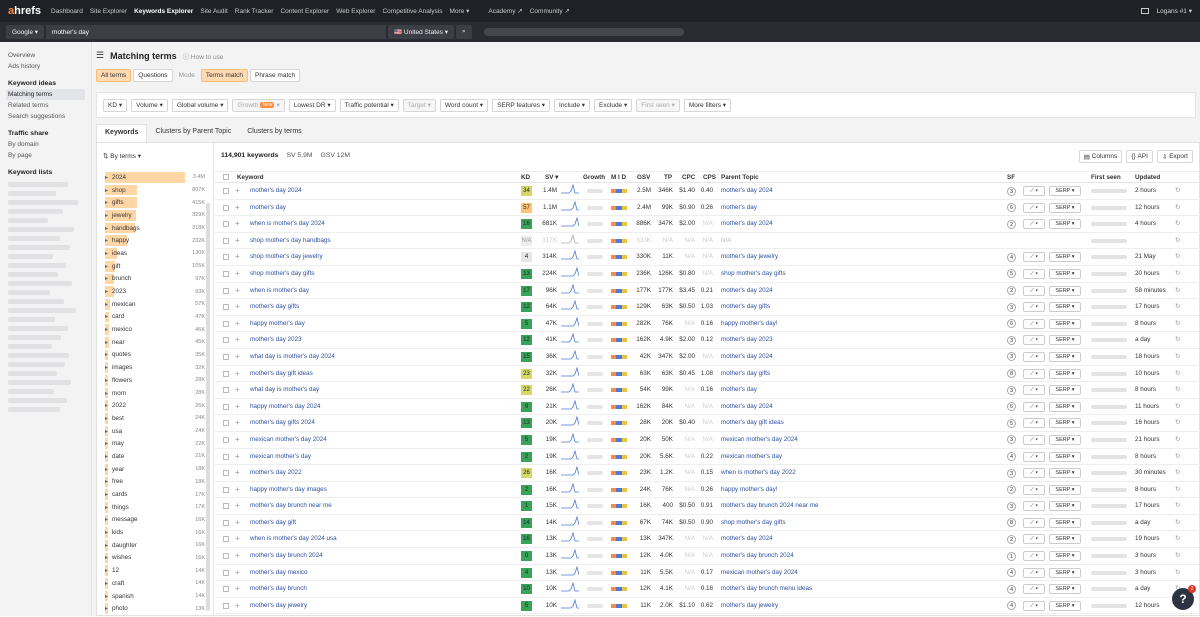 This screenshot has width=1200, height=617. I want to click on term-item: images 32K, so click(155, 367).